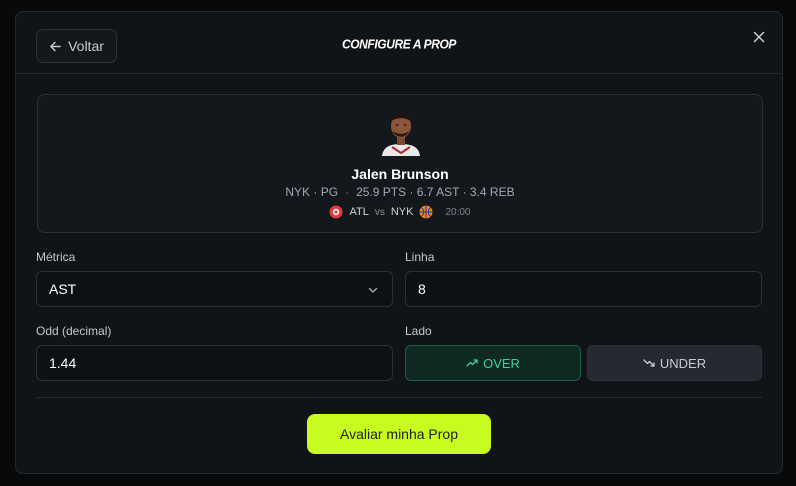  What do you see at coordinates (359, 212) in the screenshot?
I see `away-team: ATL` at bounding box center [359, 212].